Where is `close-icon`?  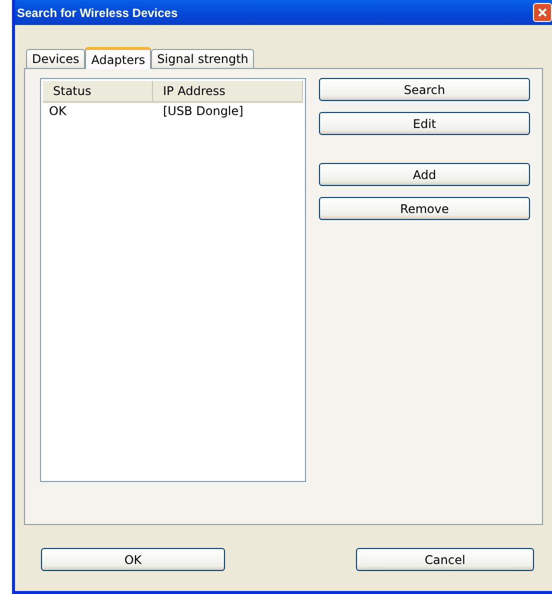
close-icon is located at coordinates (542, 12).